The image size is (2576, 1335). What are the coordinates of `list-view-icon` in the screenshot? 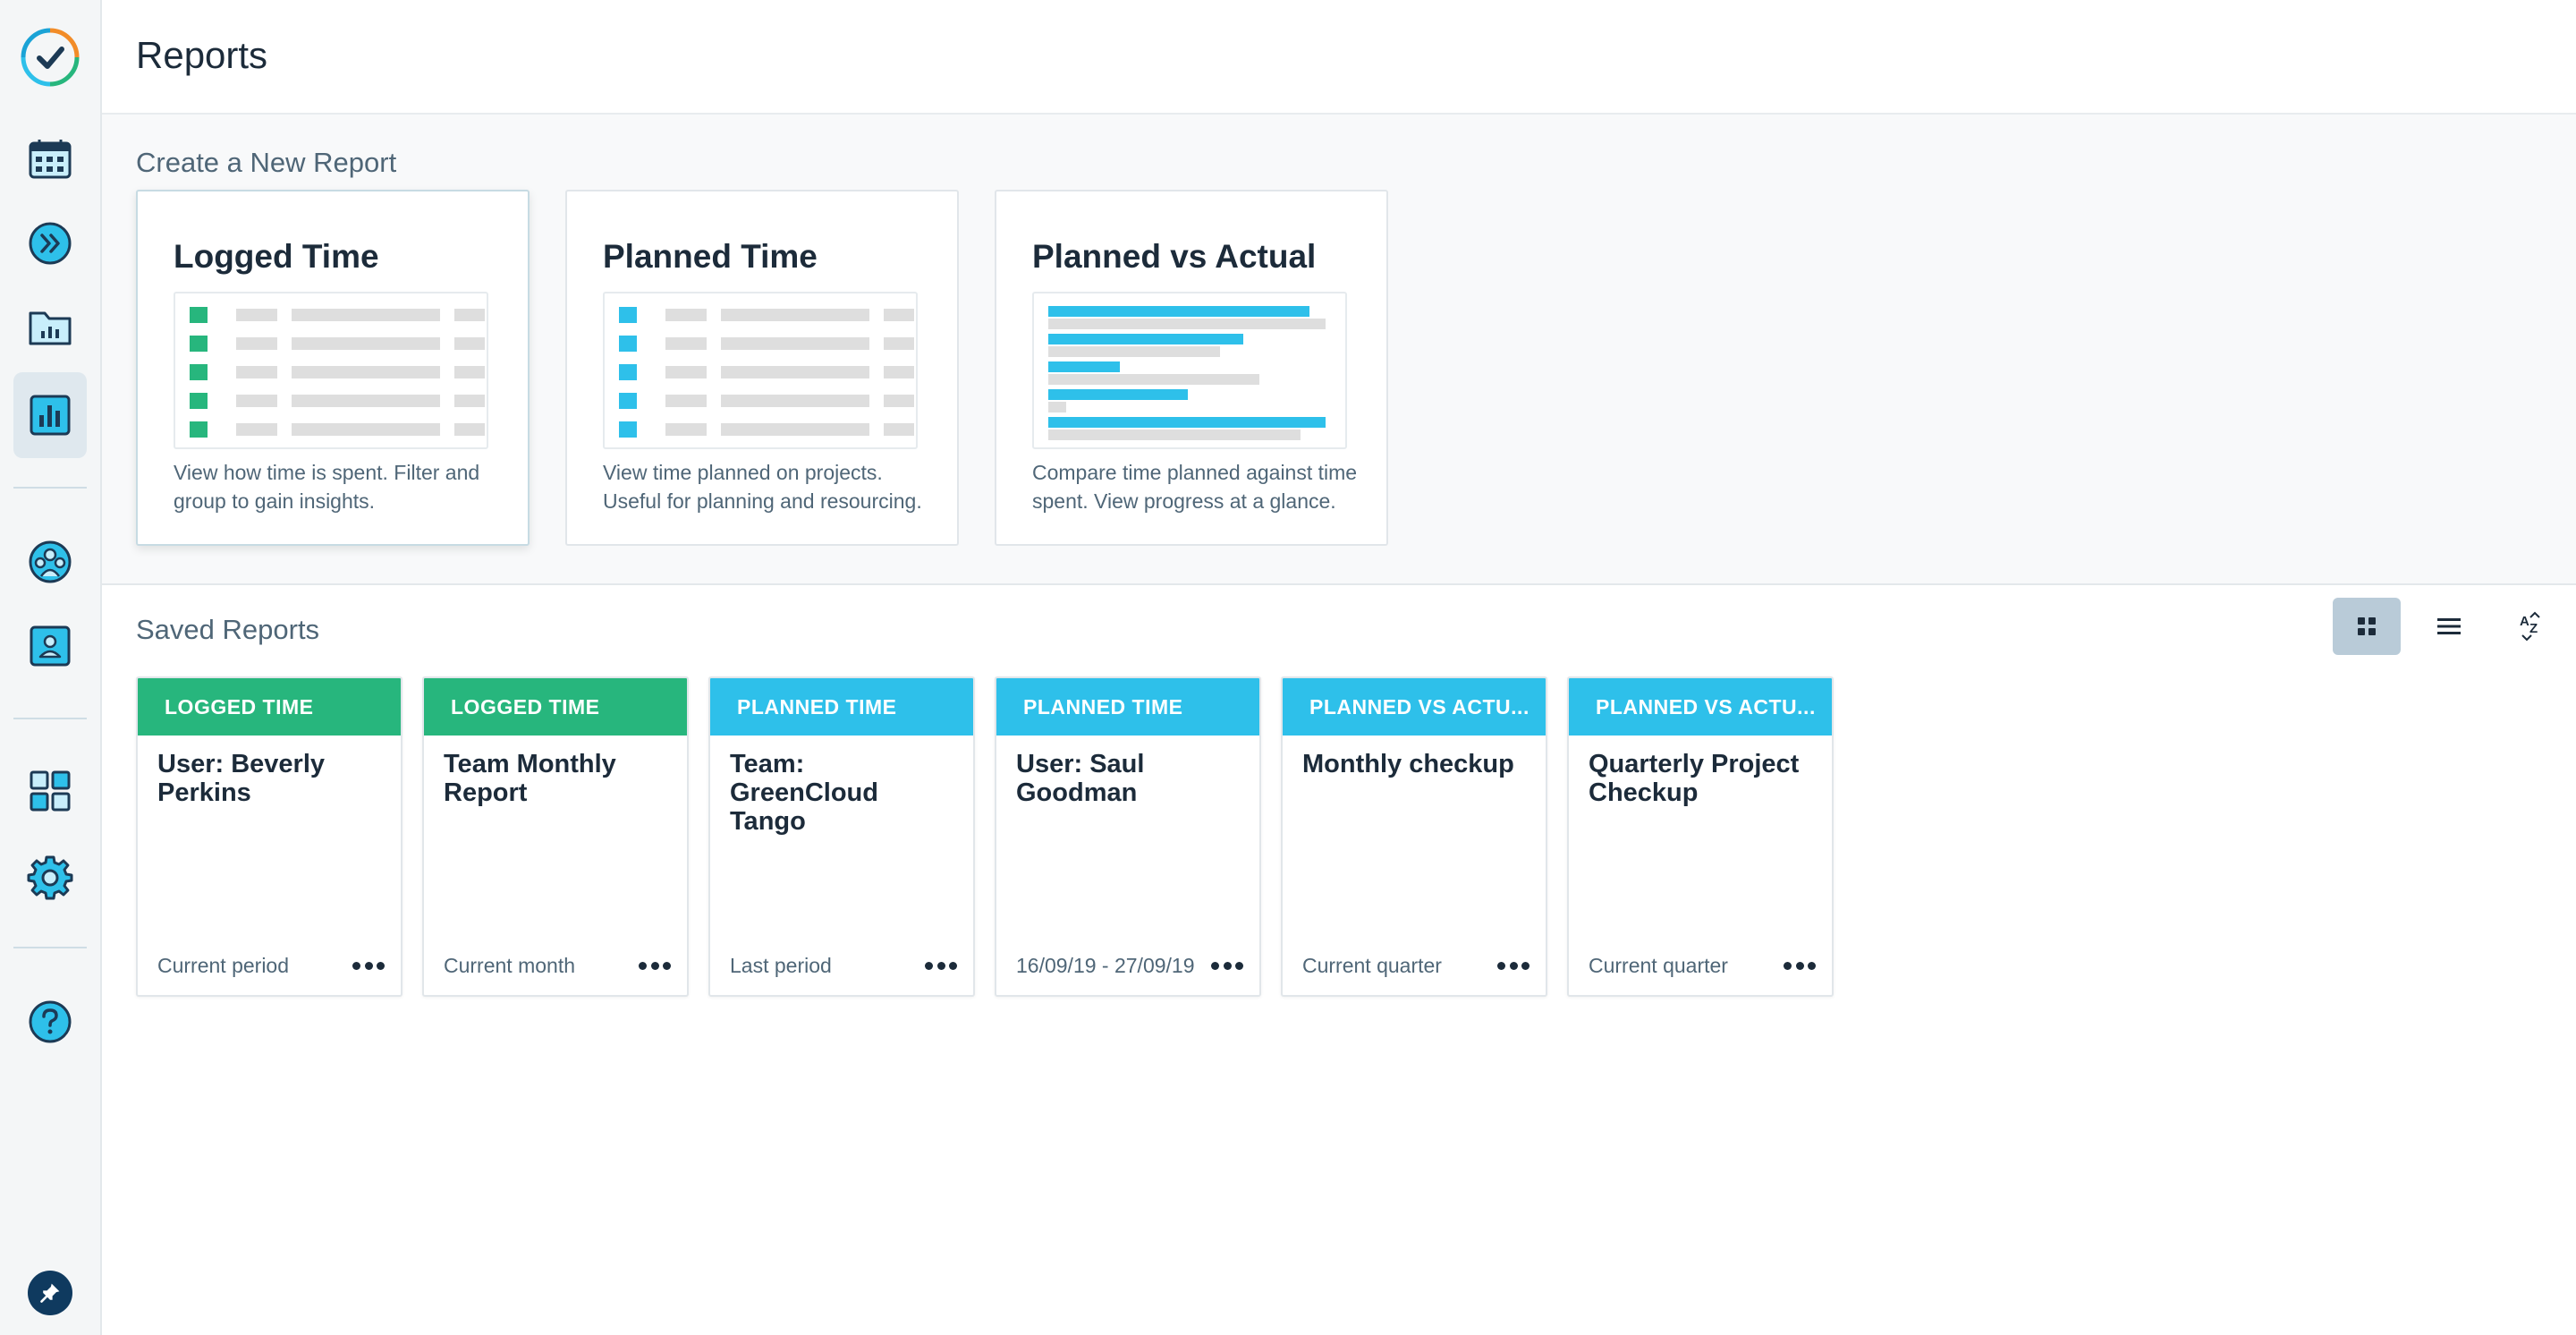 It's located at (2449, 626).